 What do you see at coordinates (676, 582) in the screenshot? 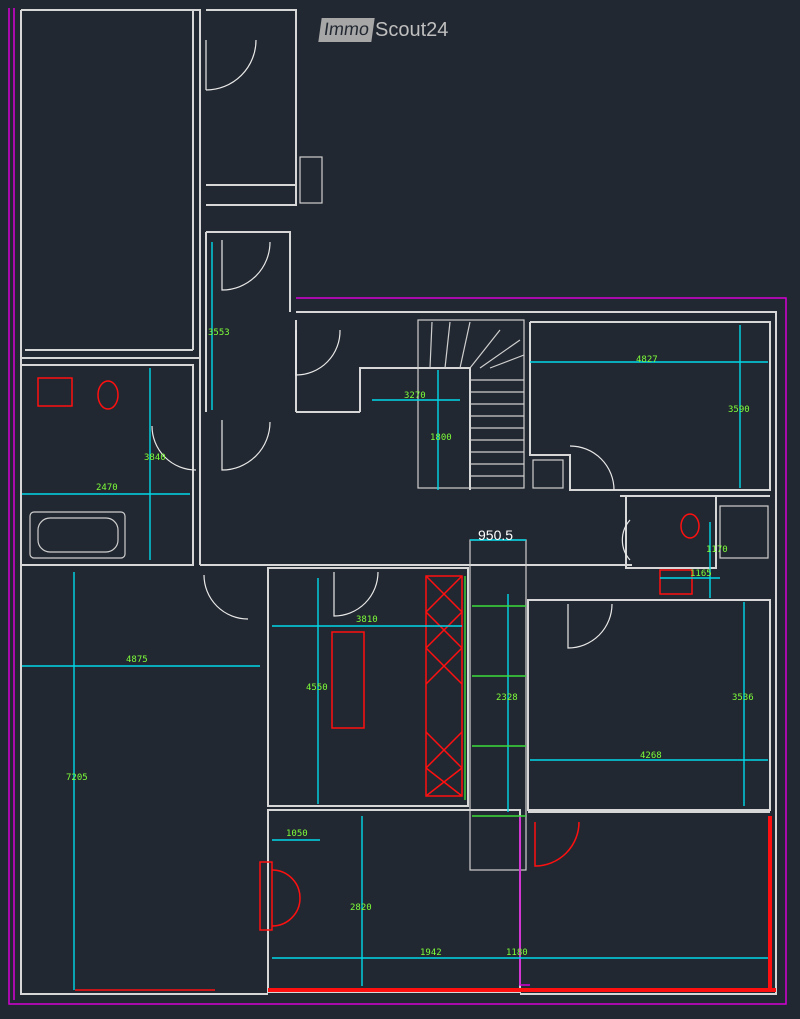
I see `wc-sink-fixture` at bounding box center [676, 582].